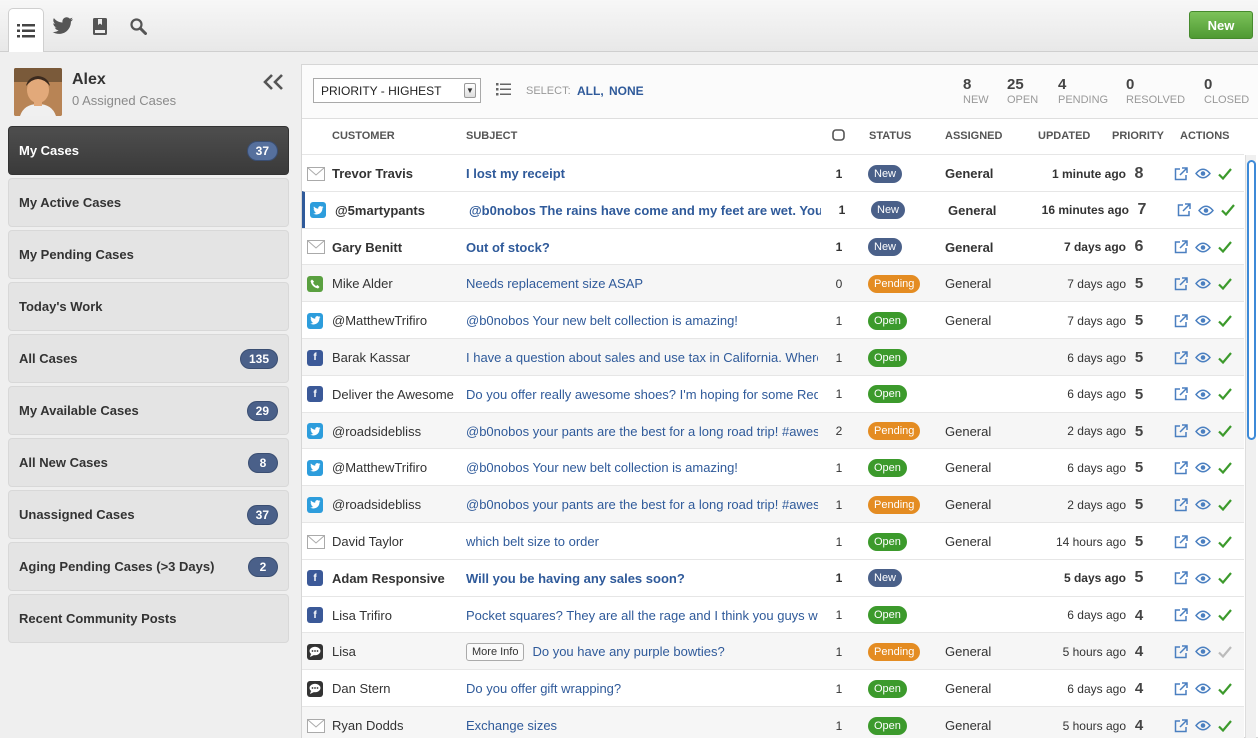  Describe the element at coordinates (397, 615) in the screenshot. I see `customer-name: Lisa Trifiro` at that location.